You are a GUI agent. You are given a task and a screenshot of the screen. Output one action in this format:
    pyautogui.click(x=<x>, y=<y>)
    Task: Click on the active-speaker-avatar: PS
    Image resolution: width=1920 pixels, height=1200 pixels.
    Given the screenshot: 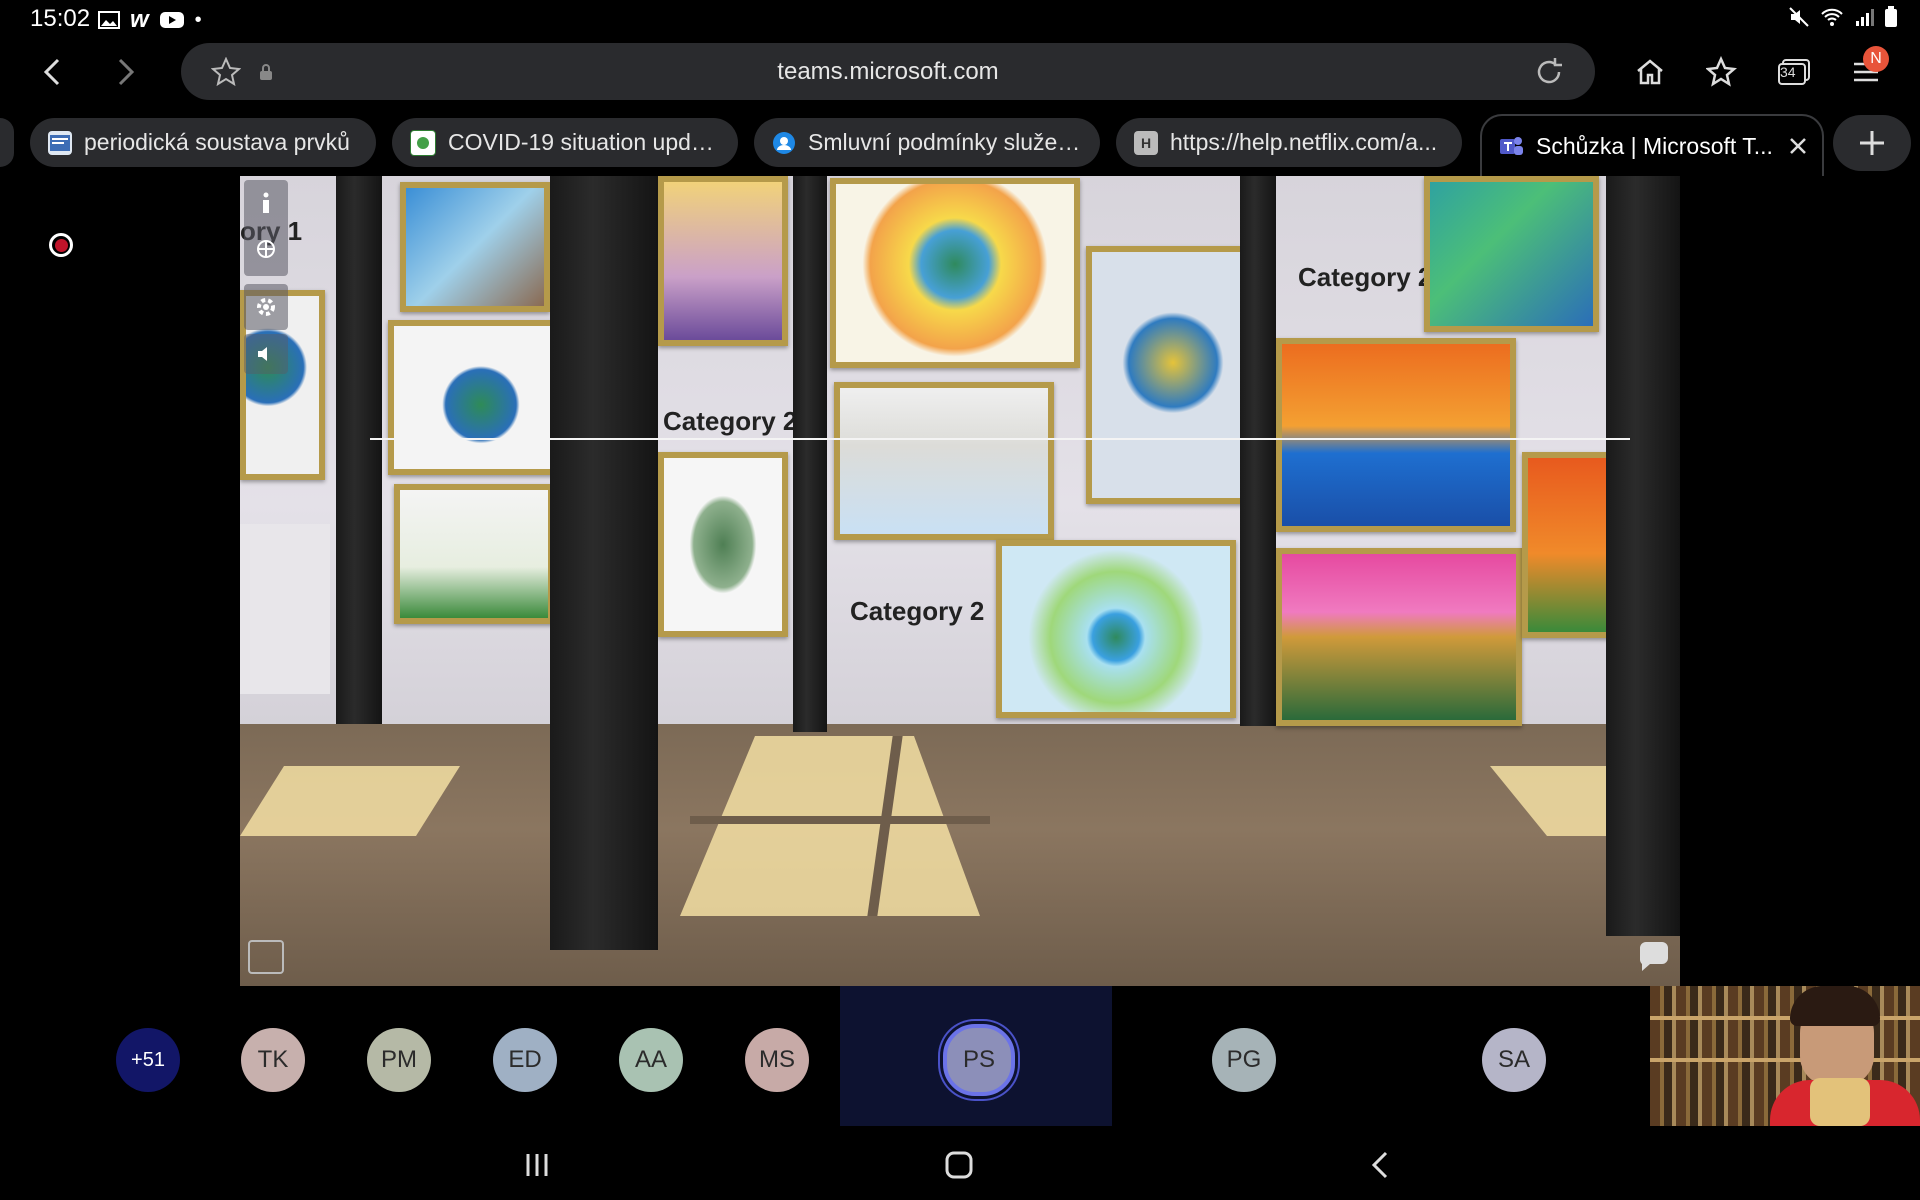 What is the action you would take?
    pyautogui.click(x=979, y=1060)
    